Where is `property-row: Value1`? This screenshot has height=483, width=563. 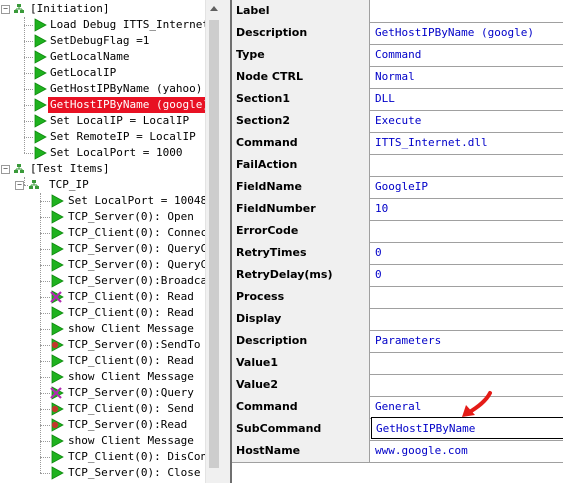
property-row: Value1 is located at coordinates (397, 363).